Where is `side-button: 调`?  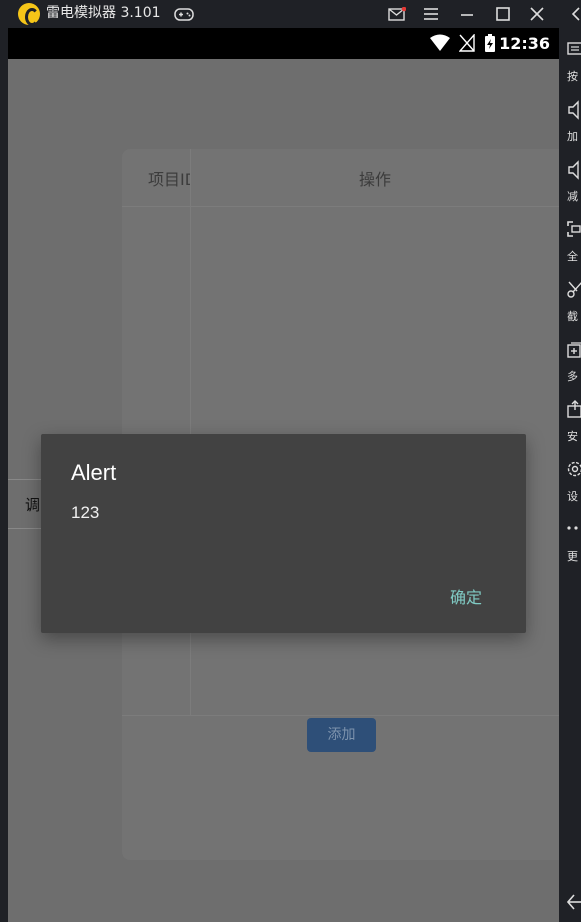 side-button: 调 is located at coordinates (26, 504).